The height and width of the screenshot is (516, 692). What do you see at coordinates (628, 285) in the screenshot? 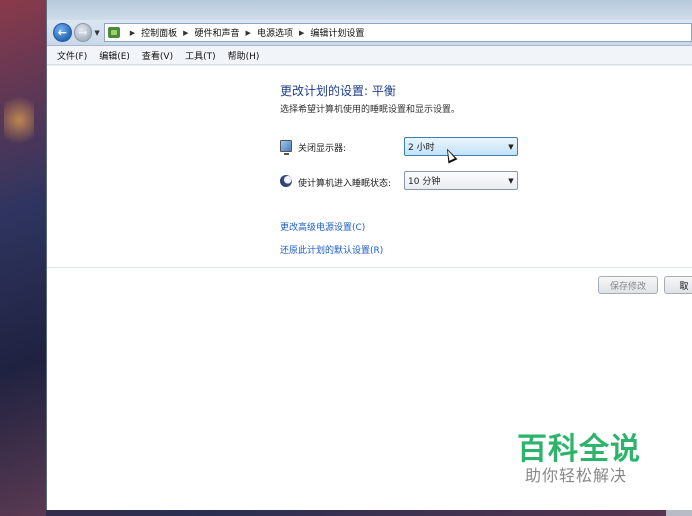
I see `save-changes-button: 保存修改` at bounding box center [628, 285].